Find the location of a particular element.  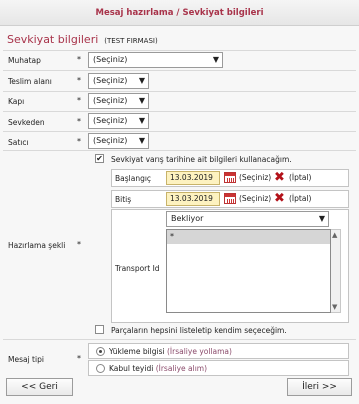

start-date-row: Başlangıç 13.03.2019 (Seçiniz) ✖ (İptal) is located at coordinates (230, 178).